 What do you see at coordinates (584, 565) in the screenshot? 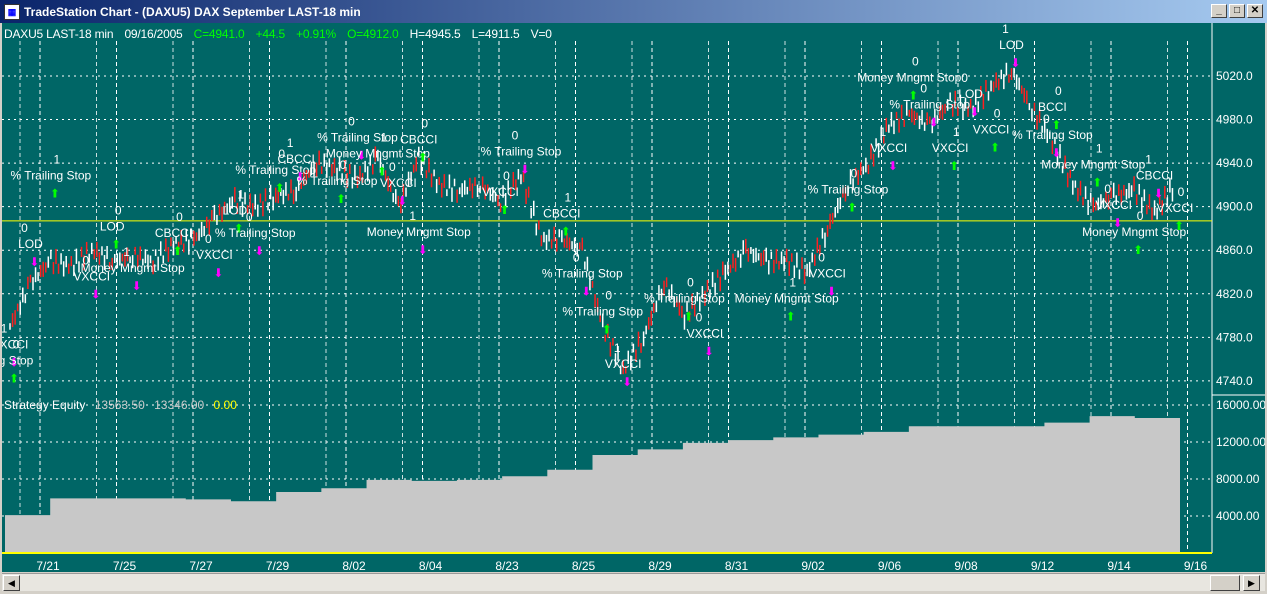
I see `date-tick-label: 8/25` at bounding box center [584, 565].